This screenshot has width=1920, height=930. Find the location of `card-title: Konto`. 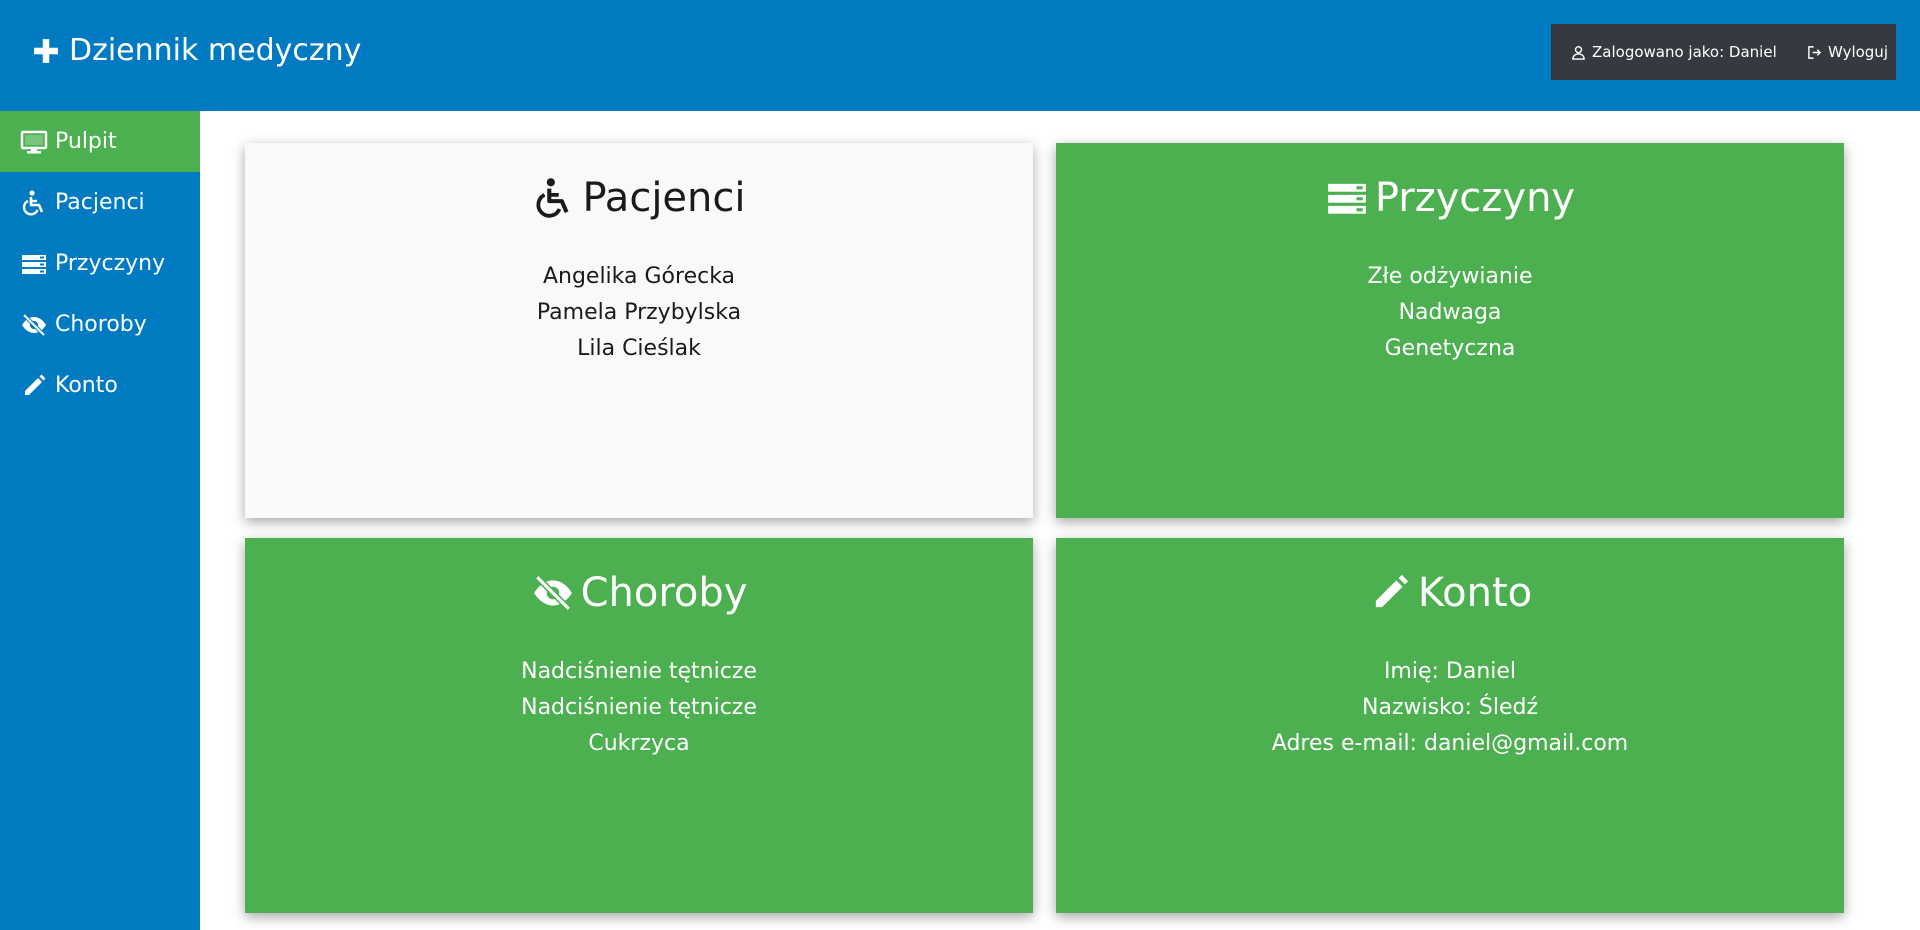

card-title: Konto is located at coordinates (1450, 593).